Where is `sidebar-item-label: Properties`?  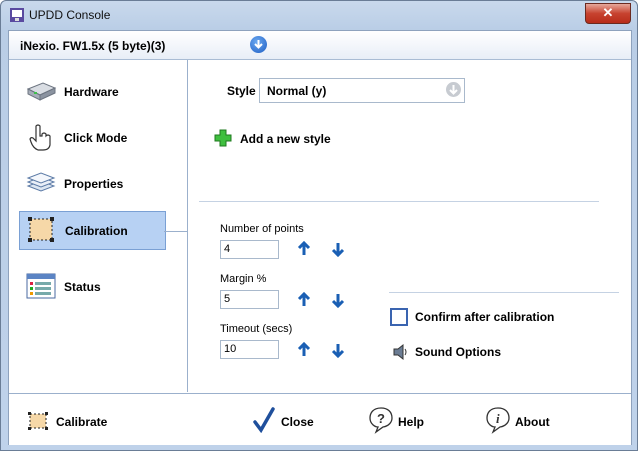 sidebar-item-label: Properties is located at coordinates (94, 184).